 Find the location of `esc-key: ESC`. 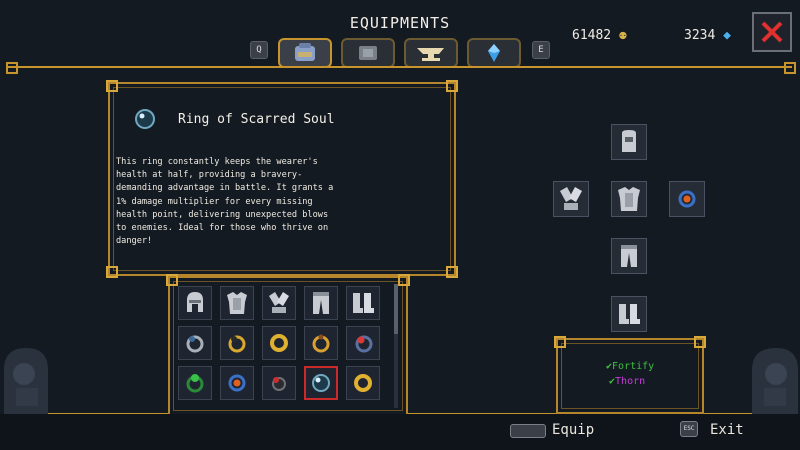

esc-key: ESC is located at coordinates (689, 429).